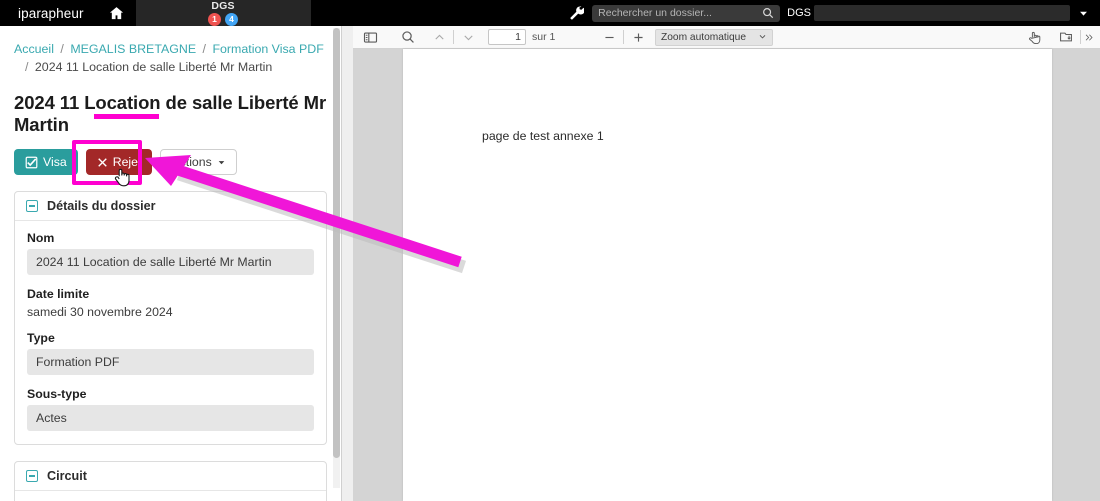 The width and height of the screenshot is (1100, 501). Describe the element at coordinates (543, 136) in the screenshot. I see `pdf-page-text: page de test annexe 1` at that location.